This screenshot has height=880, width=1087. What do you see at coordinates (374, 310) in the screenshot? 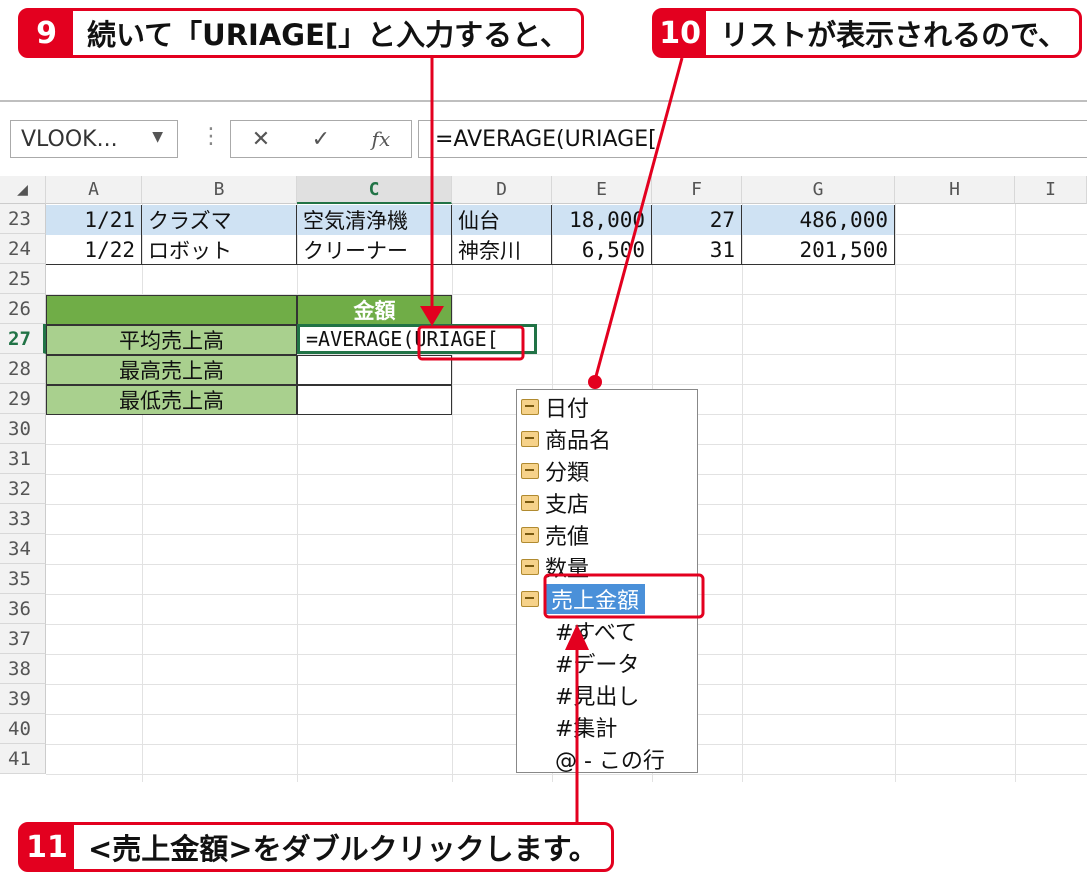
I see `summary-header-amount: 金額` at bounding box center [374, 310].